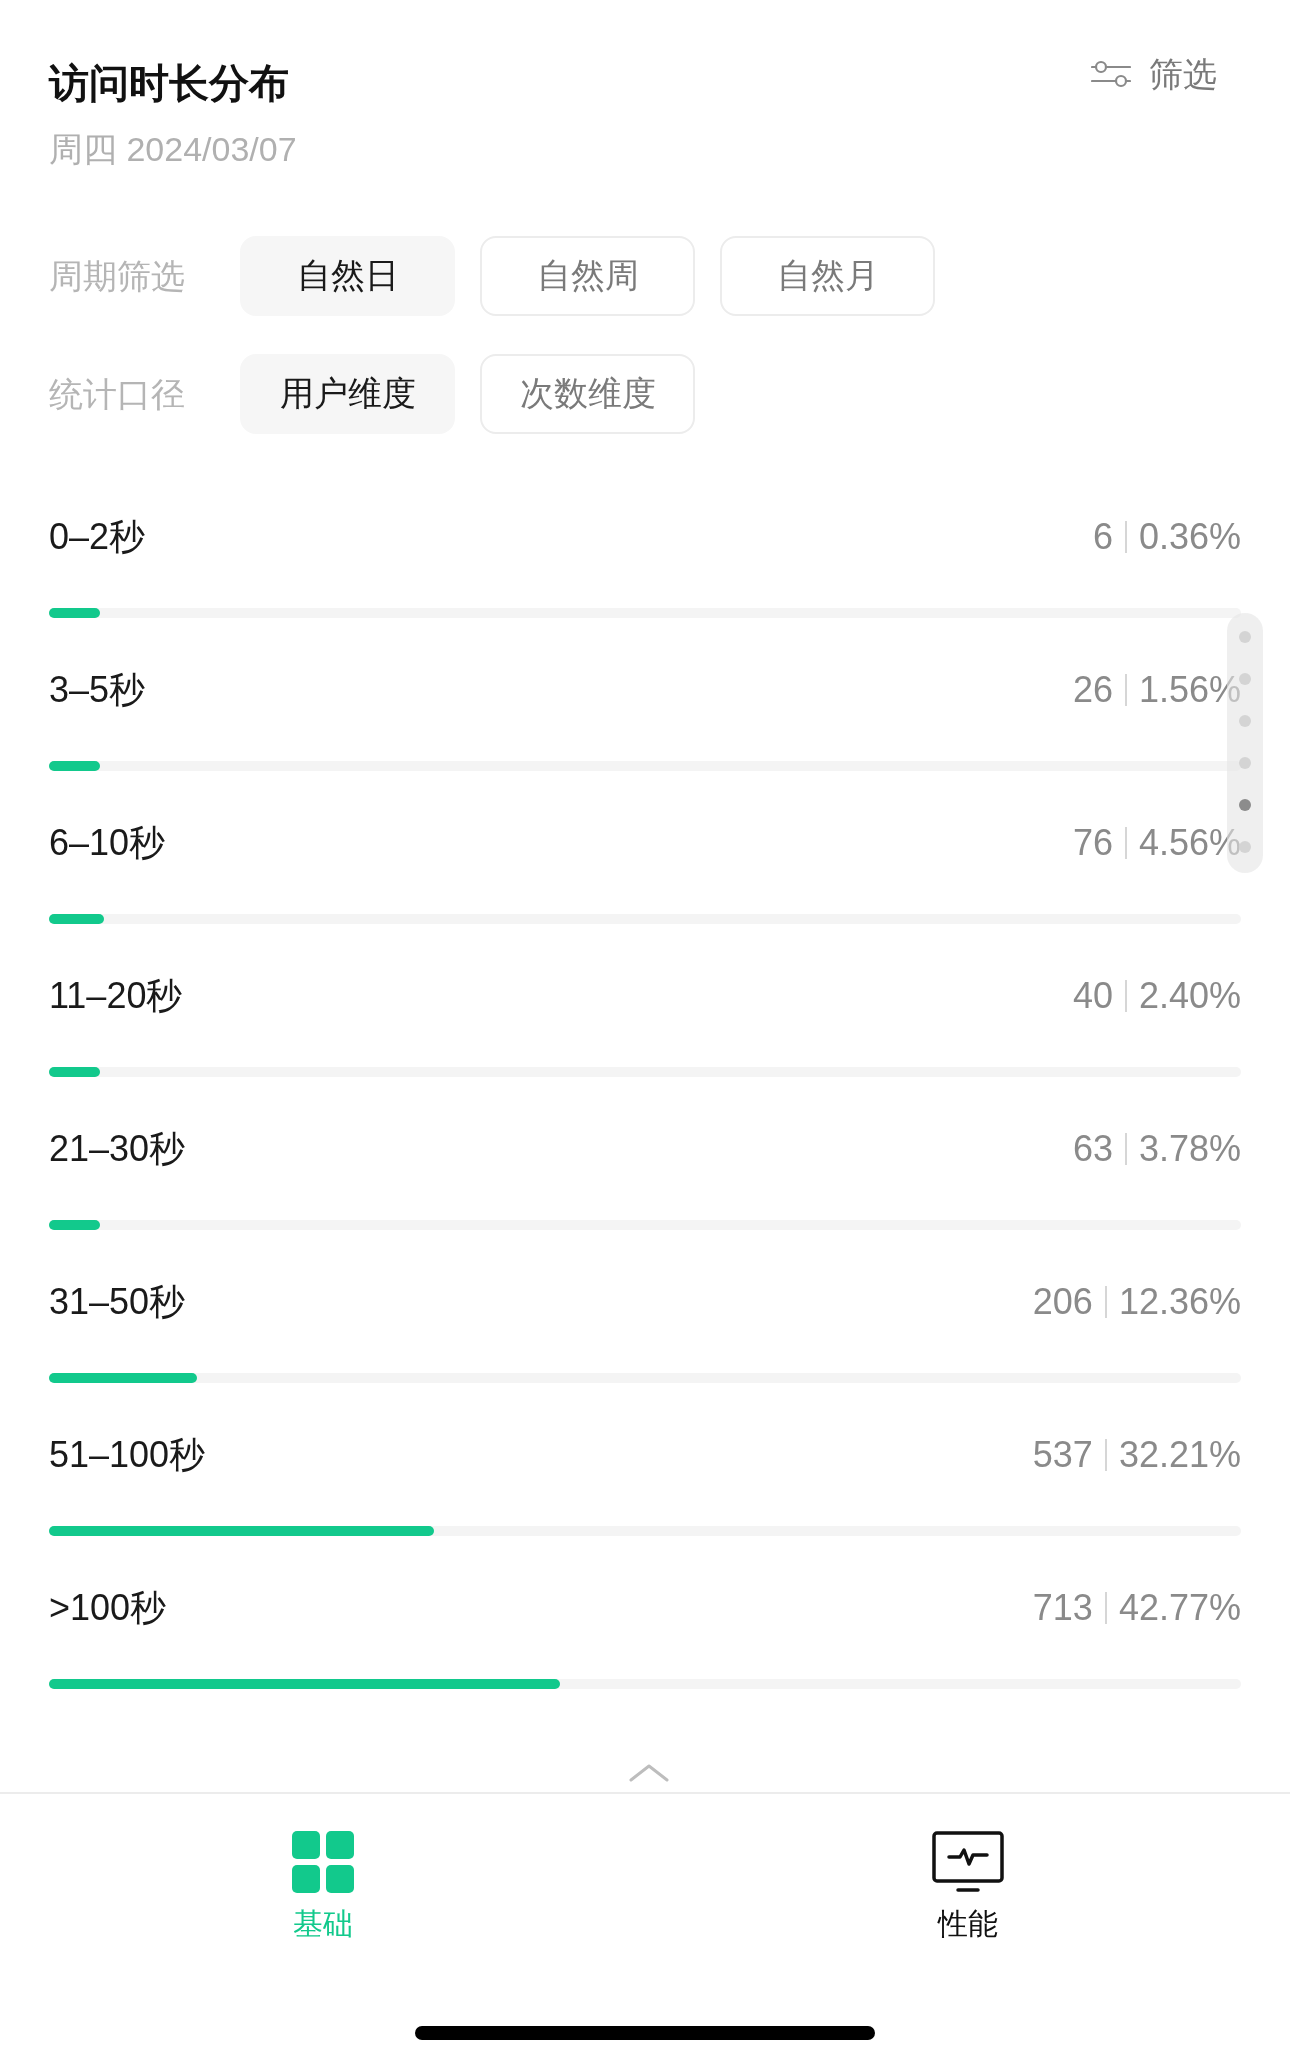  Describe the element at coordinates (1179, 1608) in the screenshot. I see `percent-text: 42.77%` at that location.